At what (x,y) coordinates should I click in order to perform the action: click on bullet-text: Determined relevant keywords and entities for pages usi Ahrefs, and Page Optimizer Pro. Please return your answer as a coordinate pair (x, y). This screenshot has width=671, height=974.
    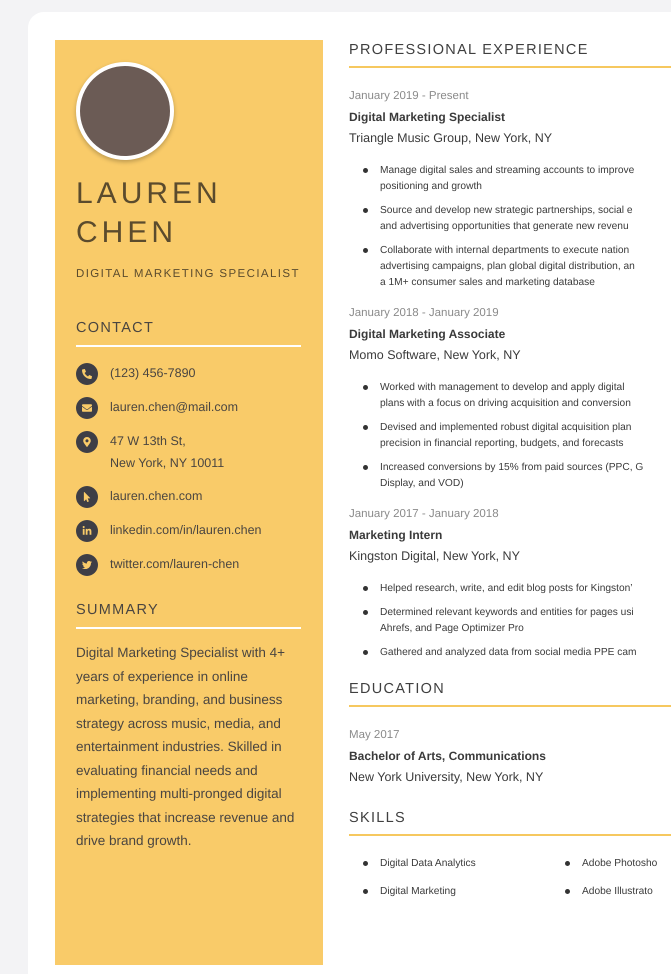
    Looking at the image, I should click on (507, 621).